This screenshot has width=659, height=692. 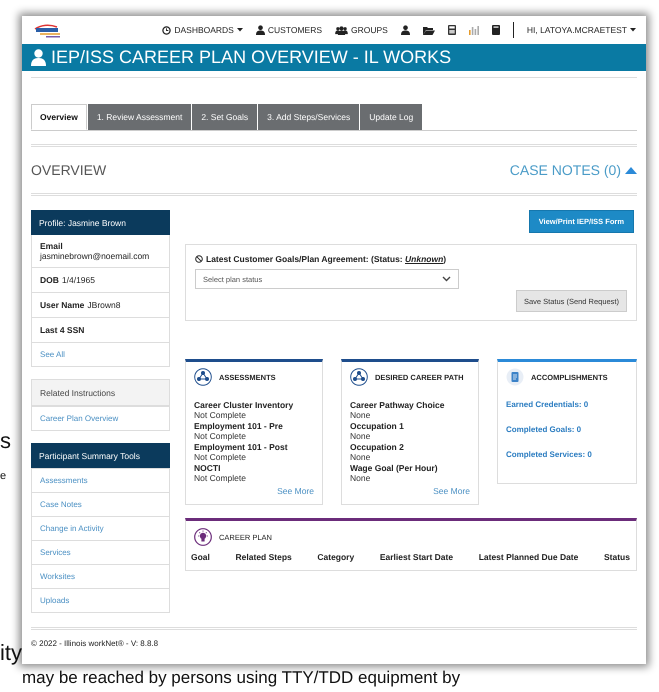 What do you see at coordinates (59, 117) in the screenshot?
I see `tab: Overview` at bounding box center [59, 117].